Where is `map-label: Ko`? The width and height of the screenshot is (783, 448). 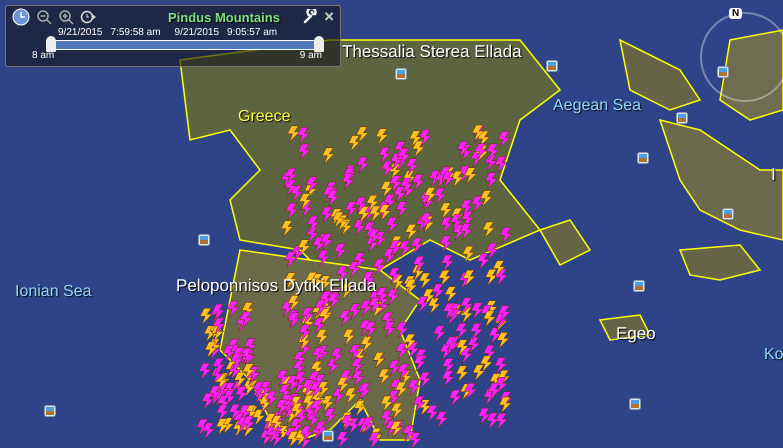 map-label: Ko is located at coordinates (773, 355).